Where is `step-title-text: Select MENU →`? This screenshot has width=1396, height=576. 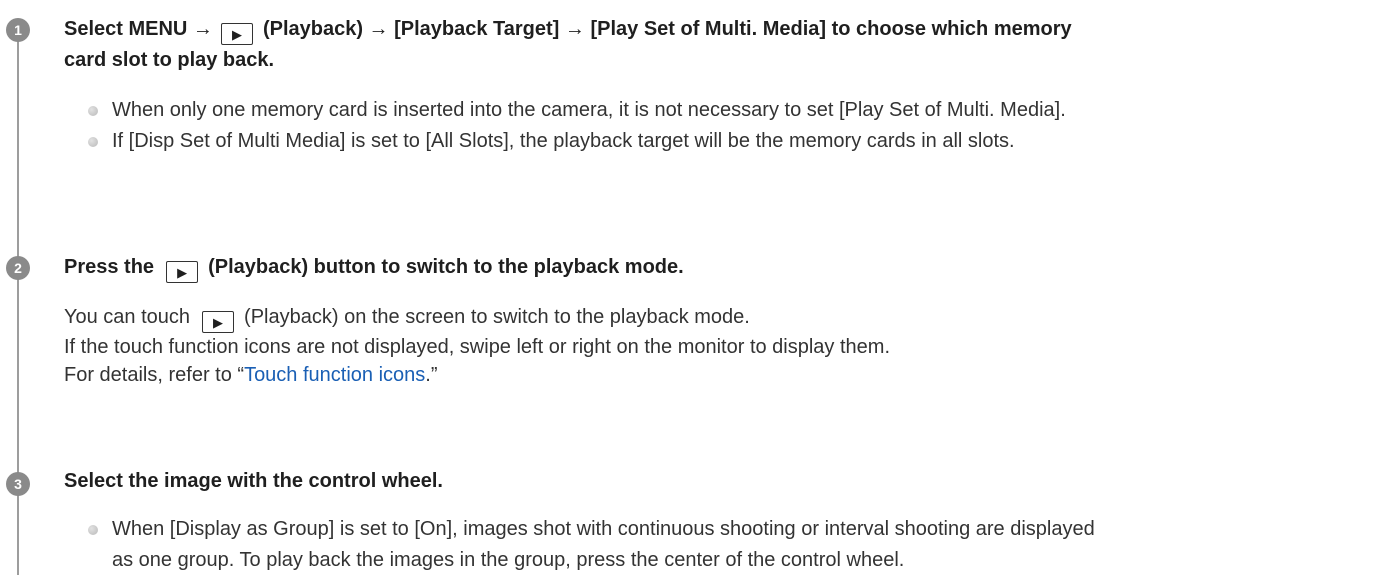 step-title-text: Select MENU → is located at coordinates (138, 29).